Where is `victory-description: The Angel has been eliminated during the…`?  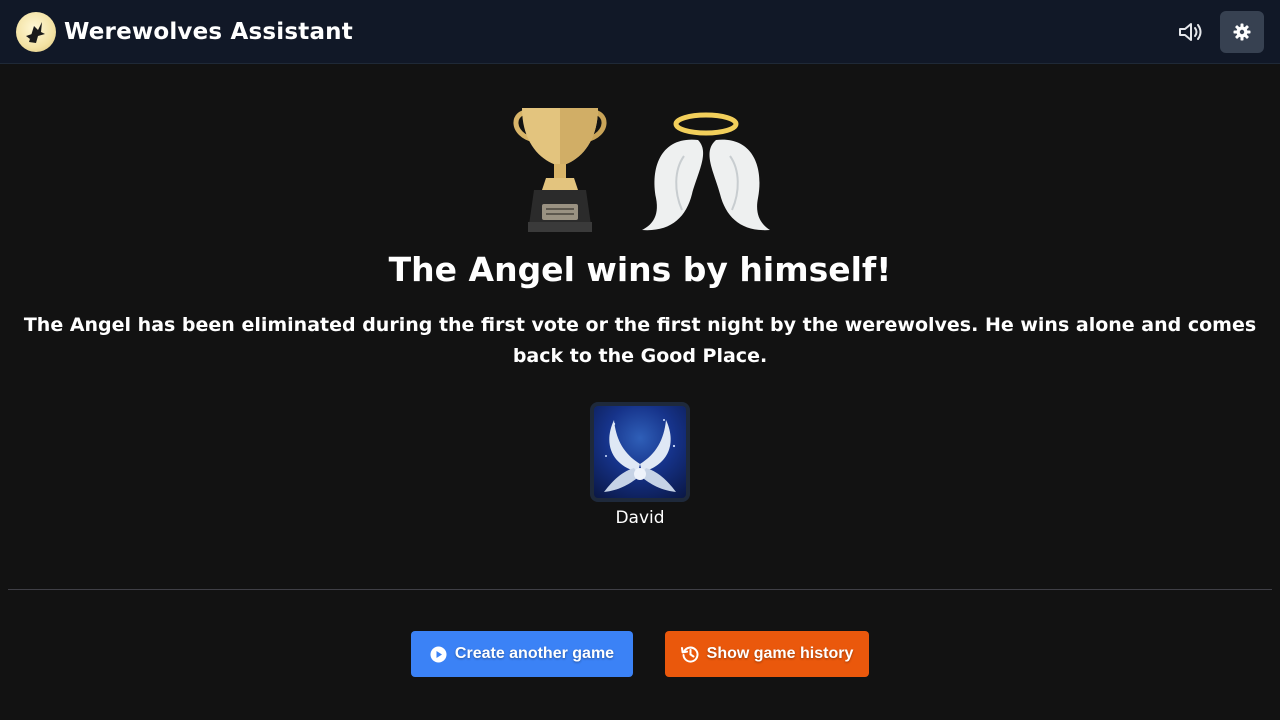
victory-description: The Angel has been eliminated during the… is located at coordinates (640, 340).